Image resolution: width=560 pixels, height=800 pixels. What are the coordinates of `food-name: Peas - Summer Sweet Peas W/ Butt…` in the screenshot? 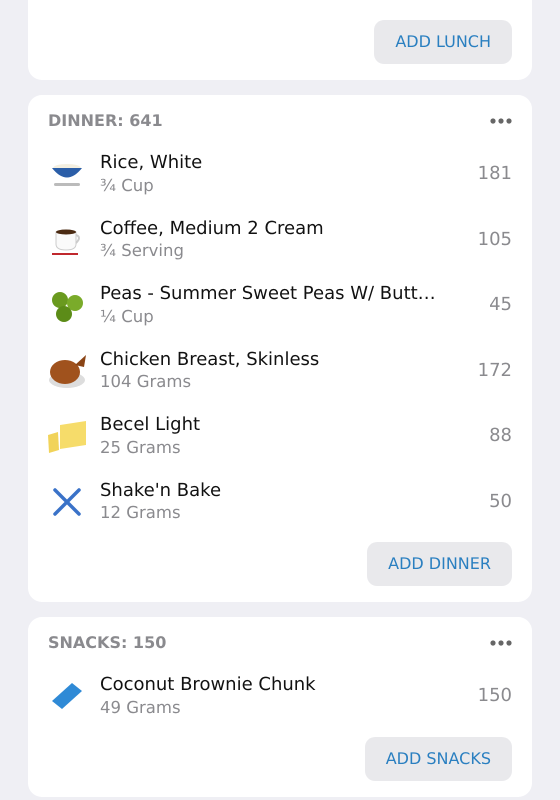 It's located at (268, 294).